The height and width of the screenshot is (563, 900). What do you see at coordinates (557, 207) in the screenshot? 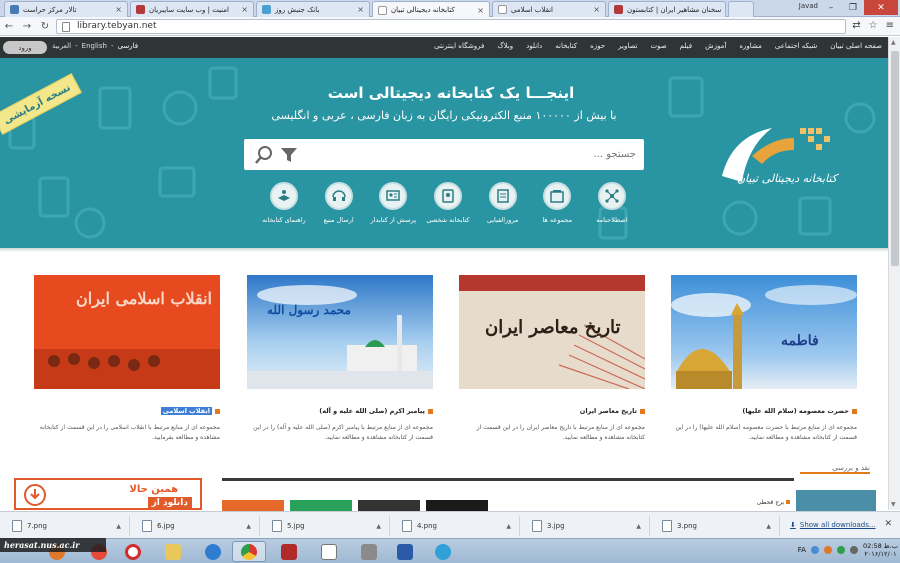
I see `feature-collections: مجموعه ها` at bounding box center [557, 207].